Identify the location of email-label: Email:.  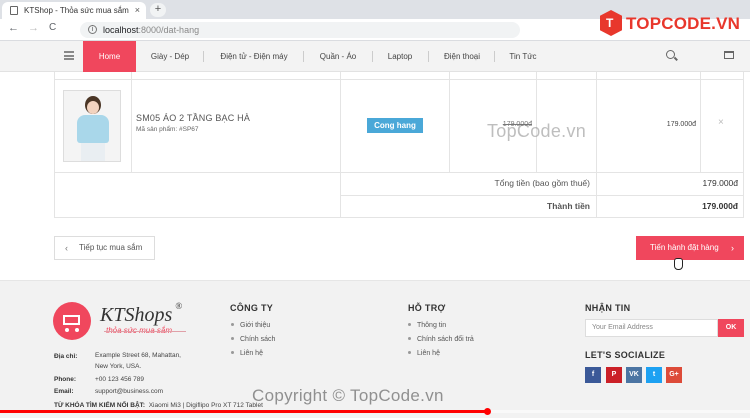
(64, 391).